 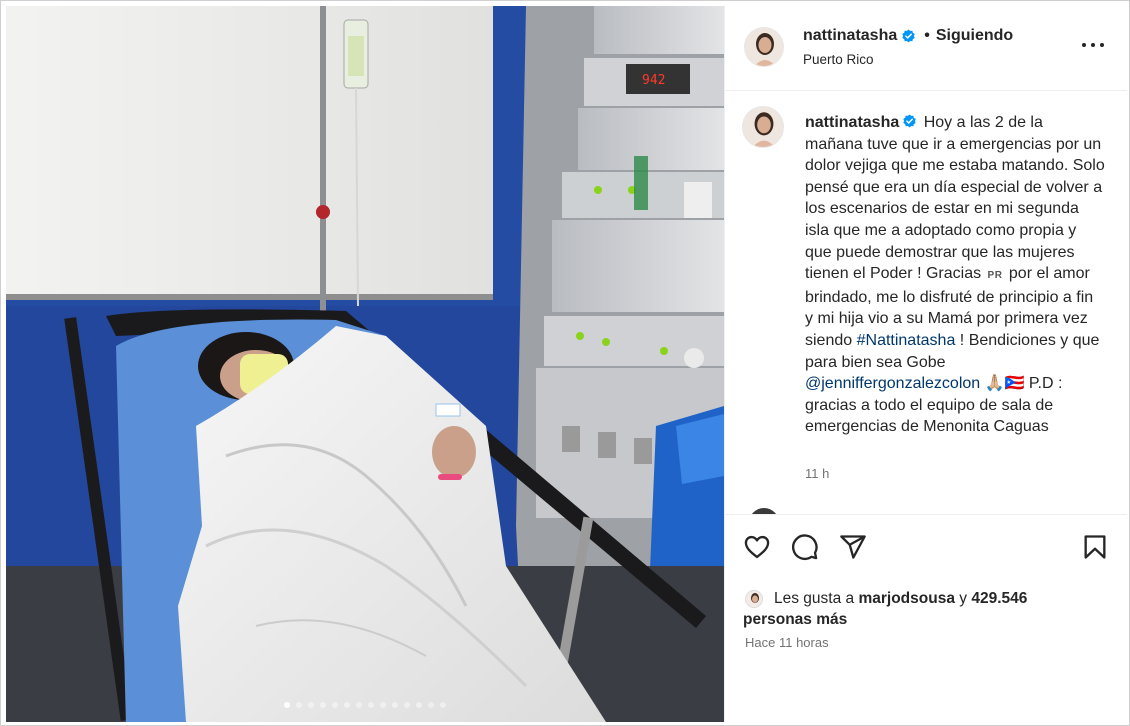 What do you see at coordinates (963, 598) in the screenshot?
I see `likes-joiner: y` at bounding box center [963, 598].